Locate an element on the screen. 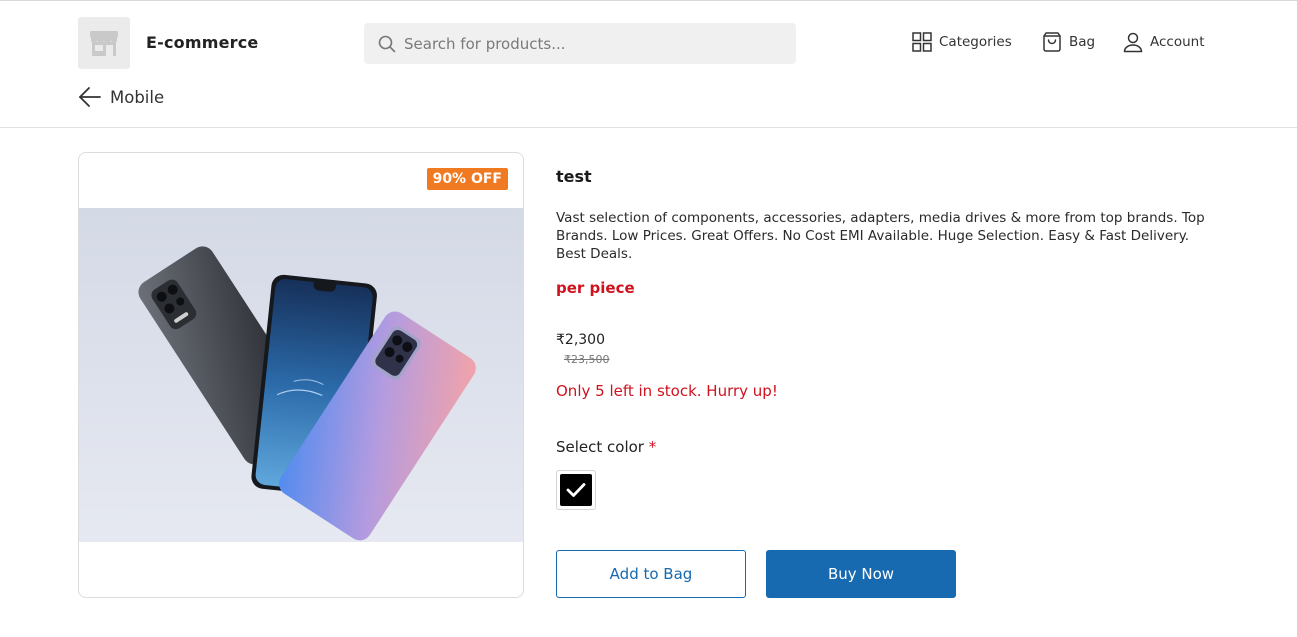 The image size is (1297, 637). search-icon is located at coordinates (387, 43).